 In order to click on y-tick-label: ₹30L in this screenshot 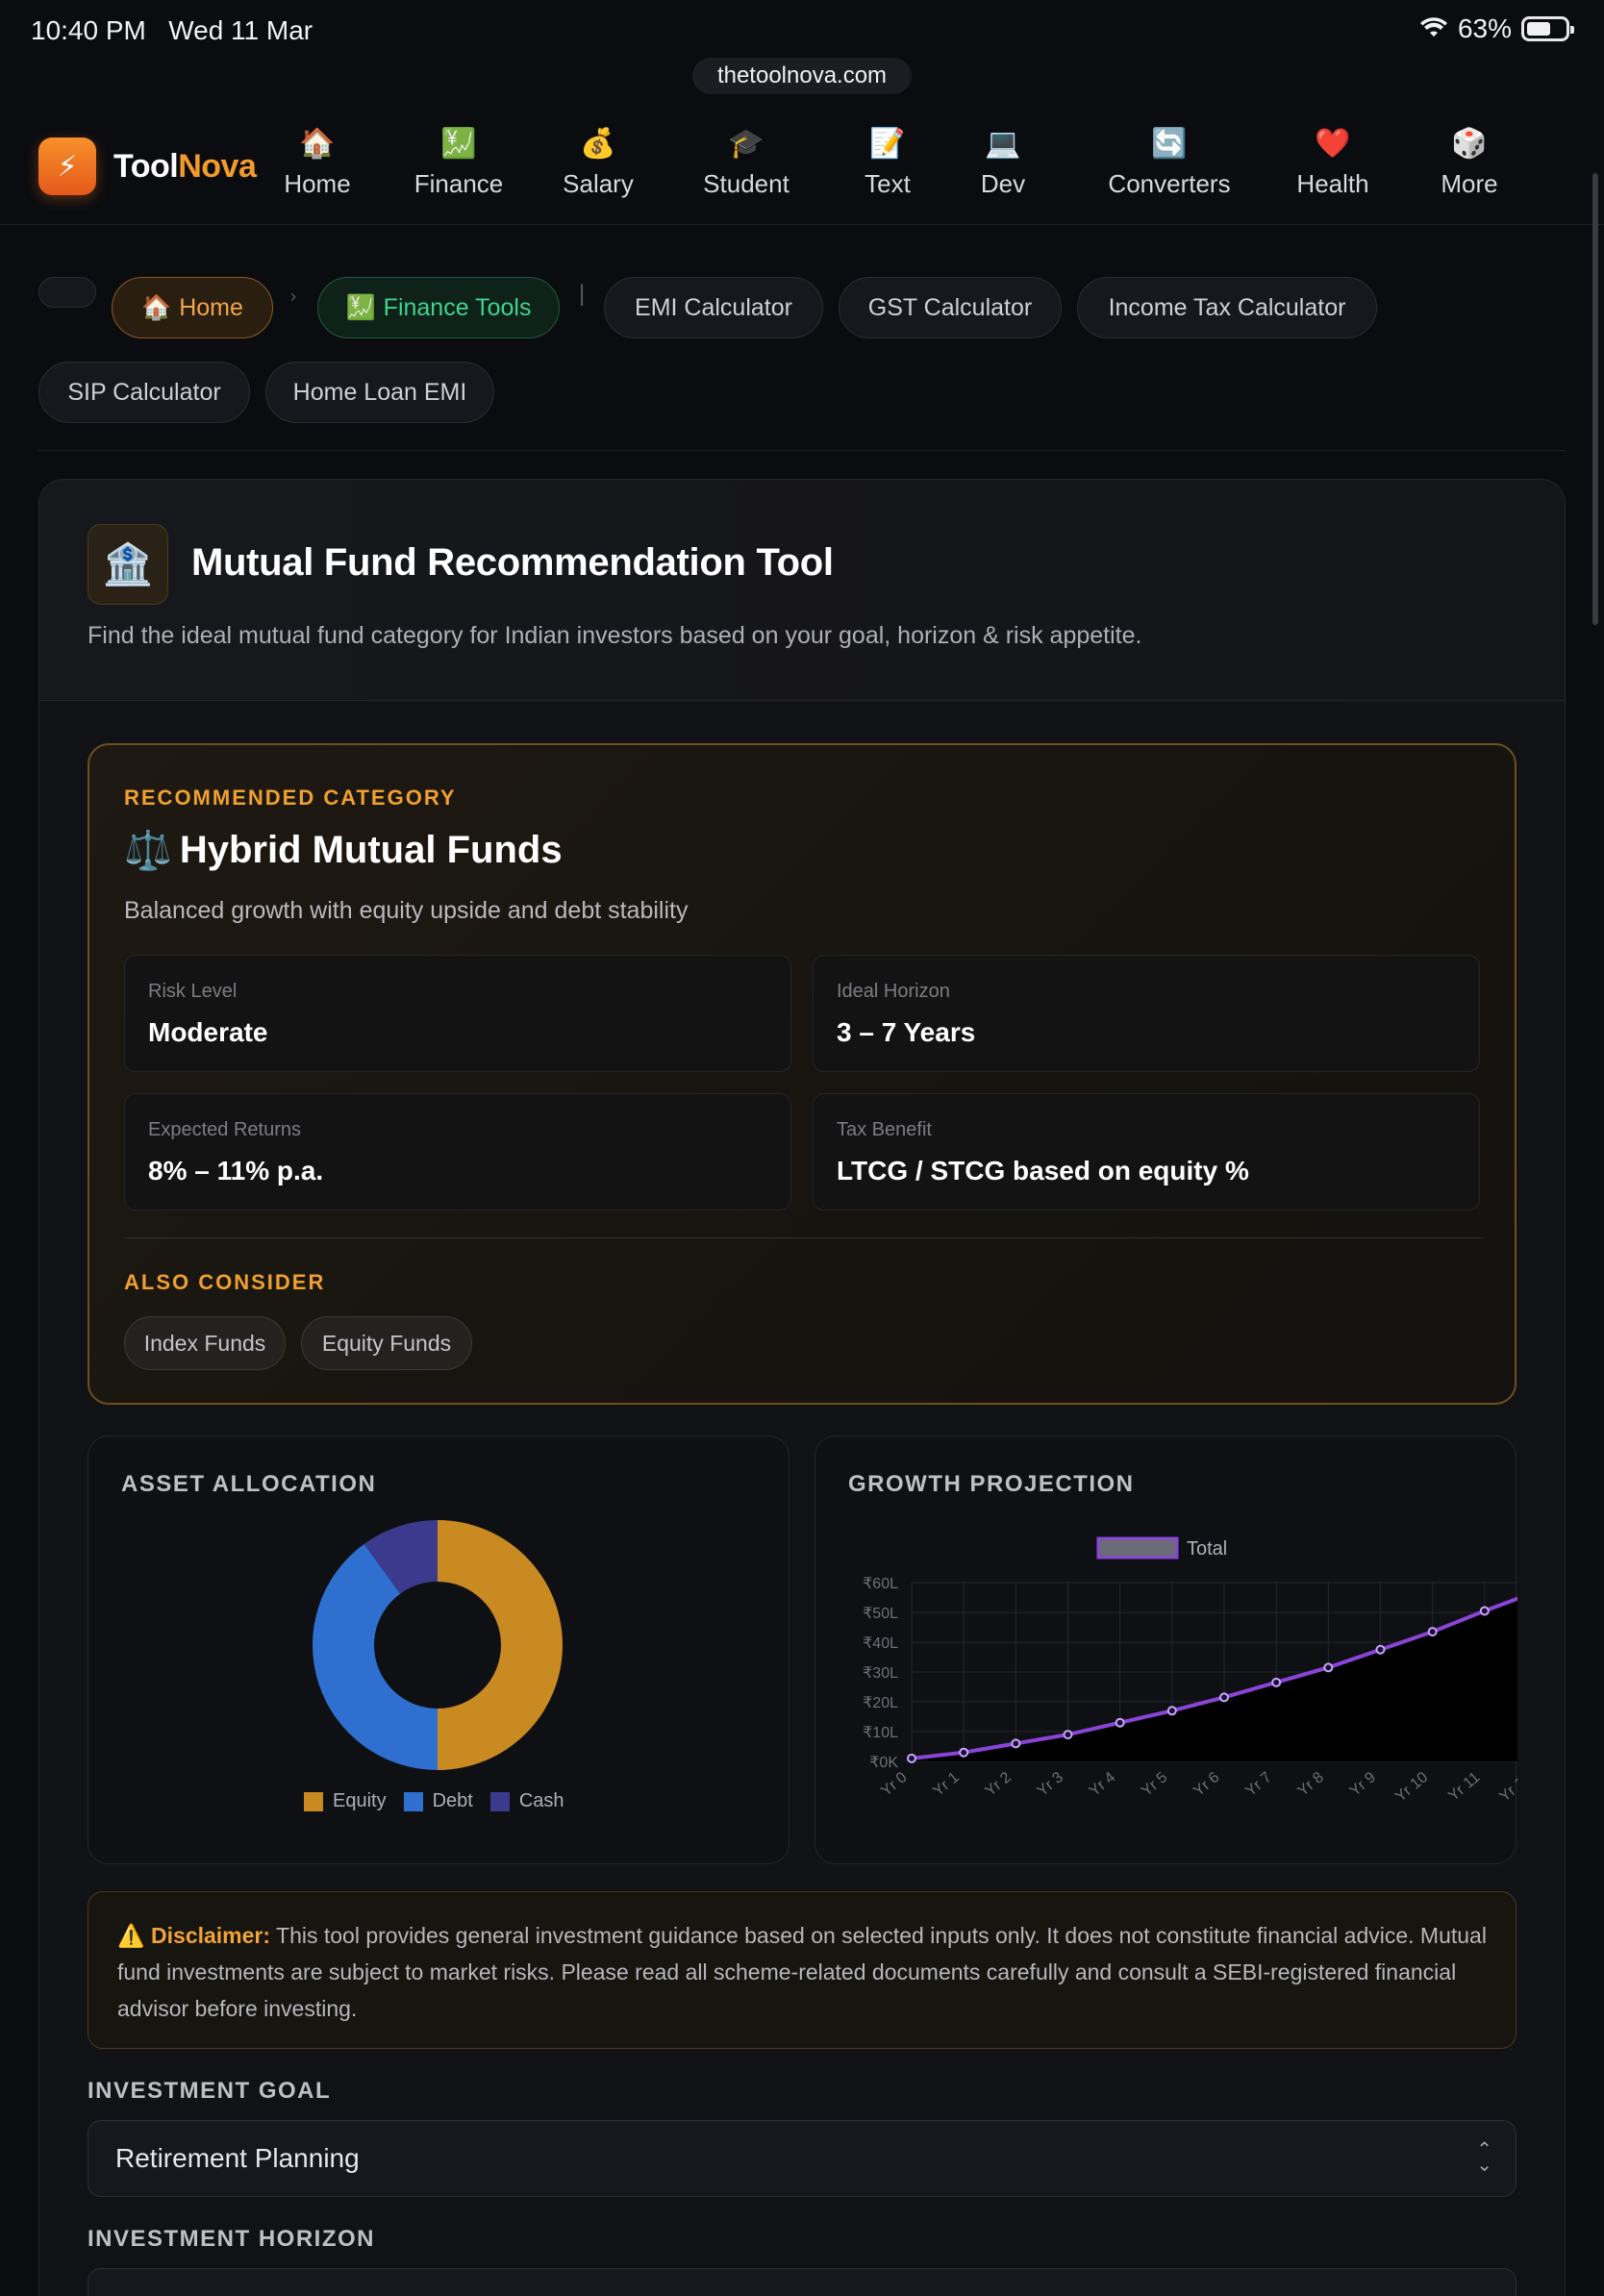, I will do `click(880, 1673)`.